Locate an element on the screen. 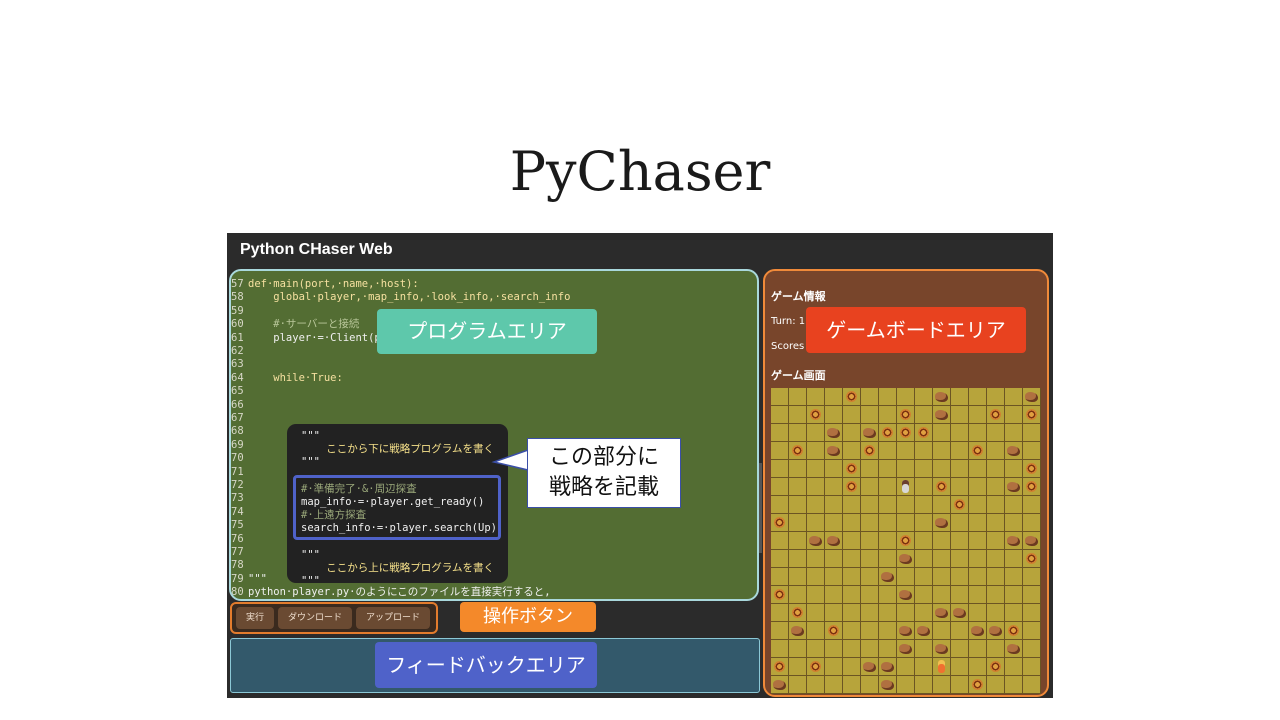  code-line: 76 is located at coordinates (239, 539).